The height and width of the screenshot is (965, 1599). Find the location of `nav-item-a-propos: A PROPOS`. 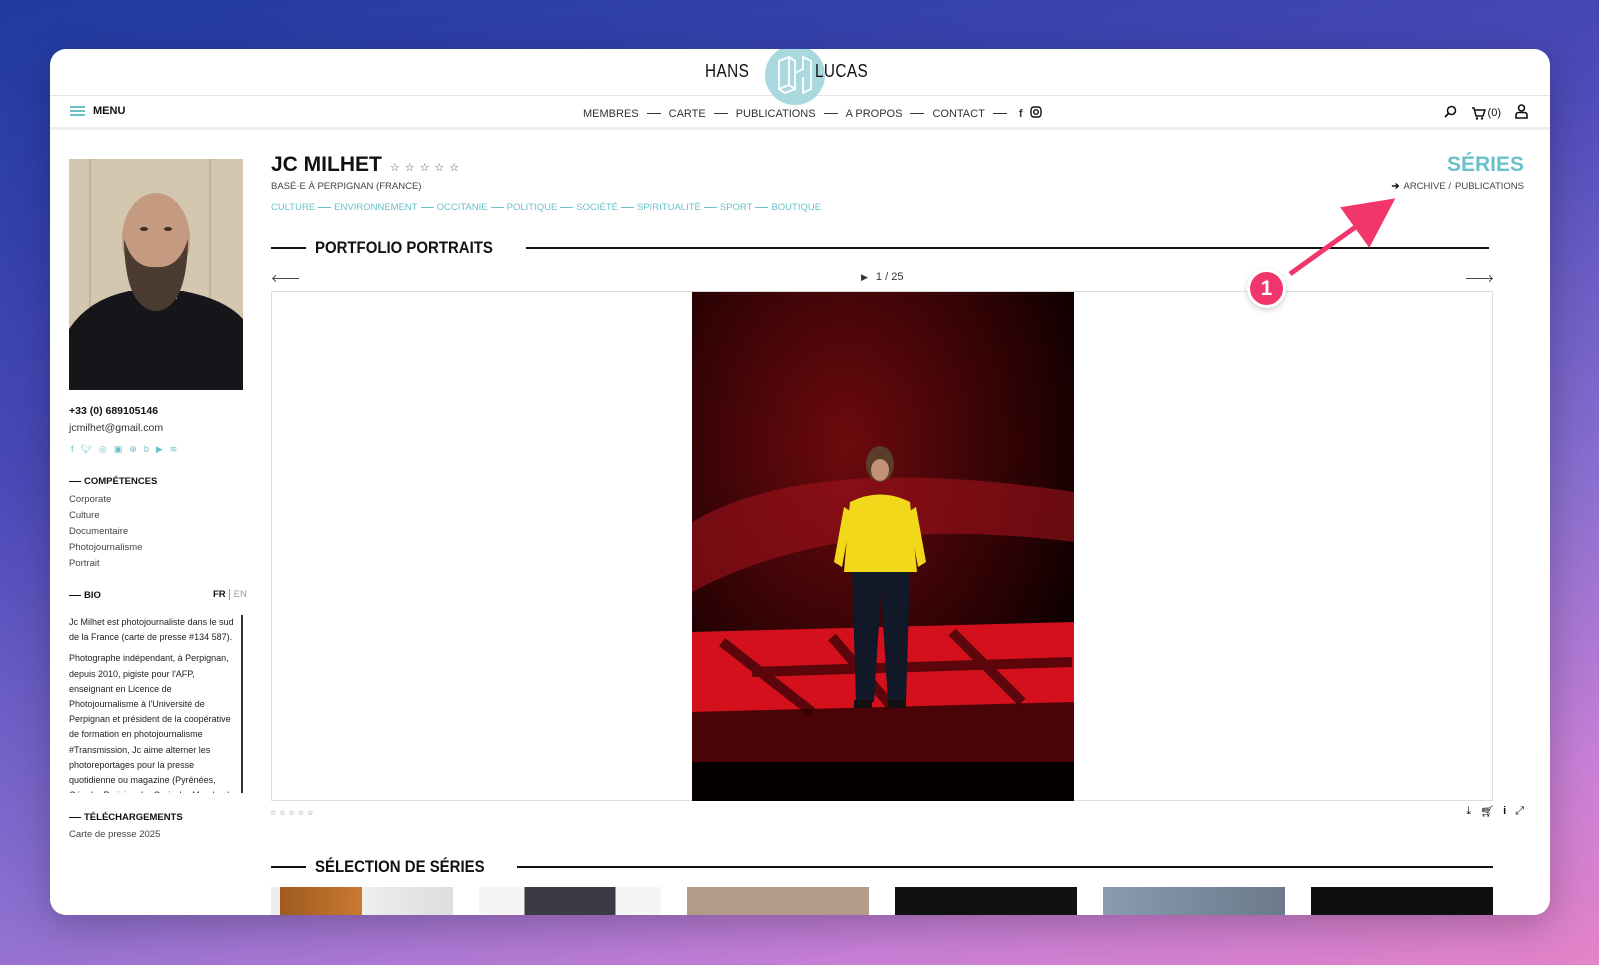

nav-item-a-propos: A PROPOS is located at coordinates (874, 114).